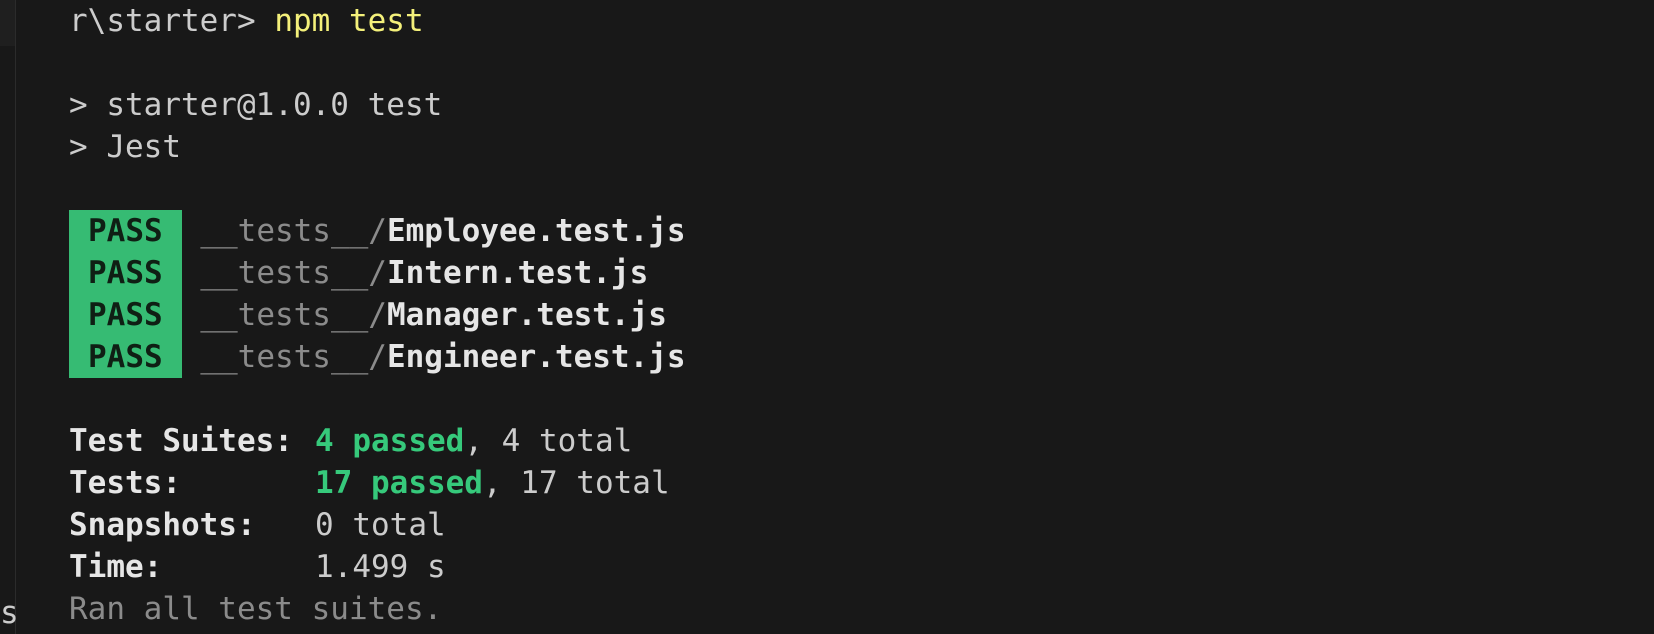  What do you see at coordinates (162, 525) in the screenshot?
I see `summary-label: Snapshots:` at bounding box center [162, 525].